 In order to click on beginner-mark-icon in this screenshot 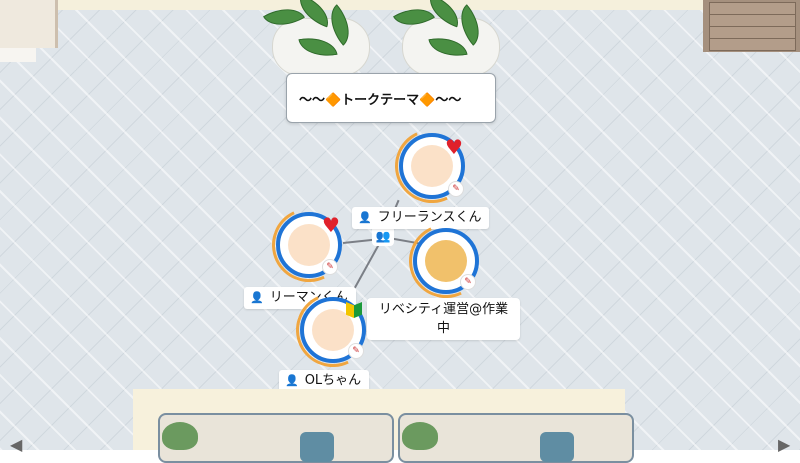, I will do `click(354, 311)`.